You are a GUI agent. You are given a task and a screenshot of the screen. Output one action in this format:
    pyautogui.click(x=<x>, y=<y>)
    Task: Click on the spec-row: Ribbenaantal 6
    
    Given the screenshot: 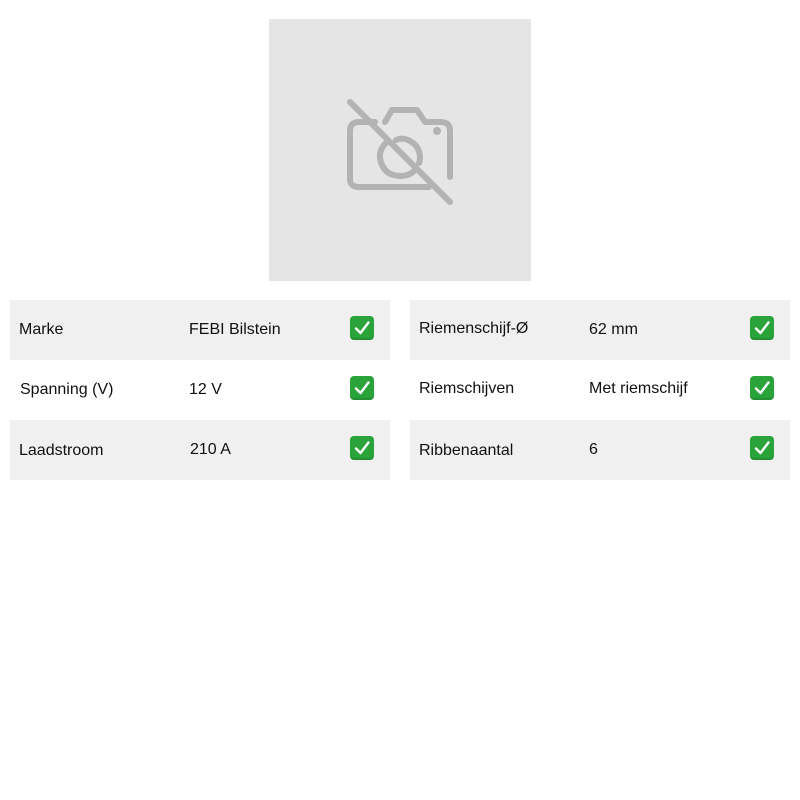 What is the action you would take?
    pyautogui.click(x=600, y=450)
    